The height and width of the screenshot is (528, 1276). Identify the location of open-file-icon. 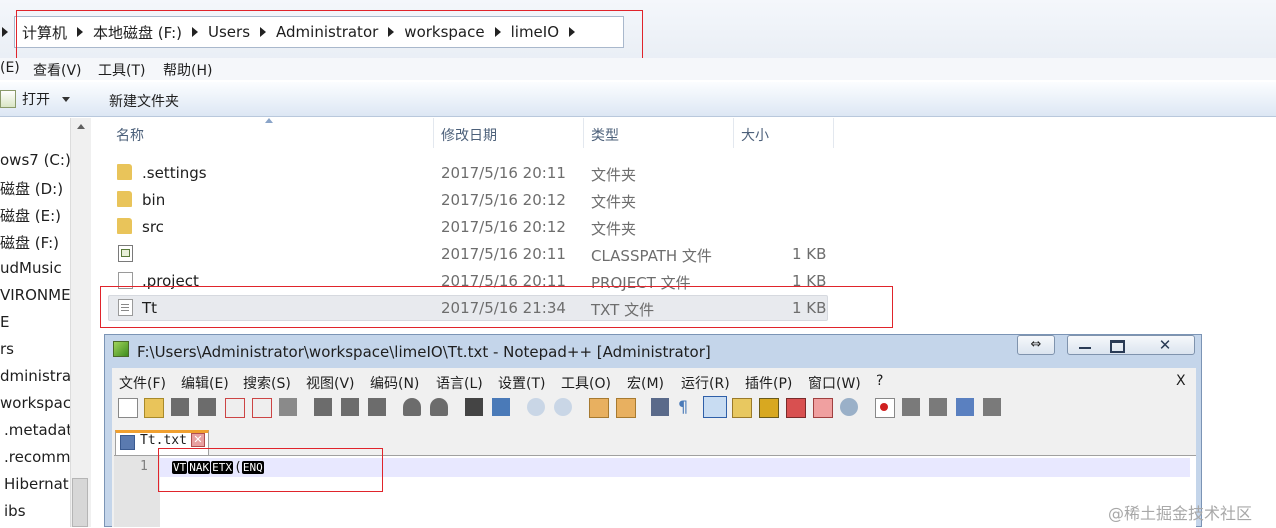
(154, 408).